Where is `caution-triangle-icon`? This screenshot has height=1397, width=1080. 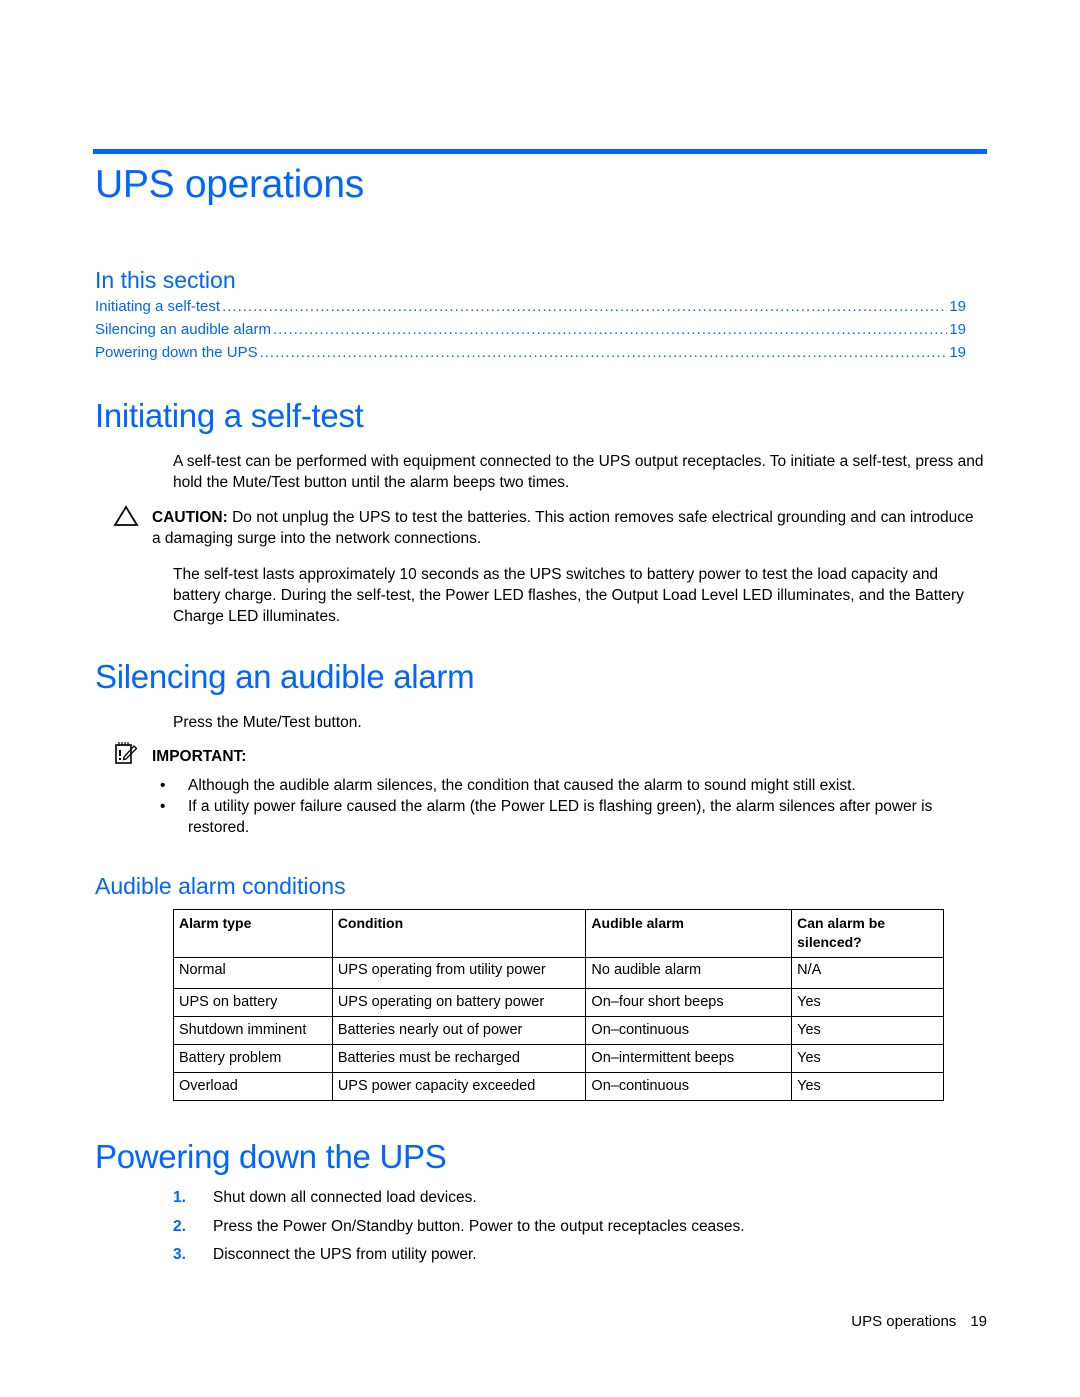 caution-triangle-icon is located at coordinates (126, 516).